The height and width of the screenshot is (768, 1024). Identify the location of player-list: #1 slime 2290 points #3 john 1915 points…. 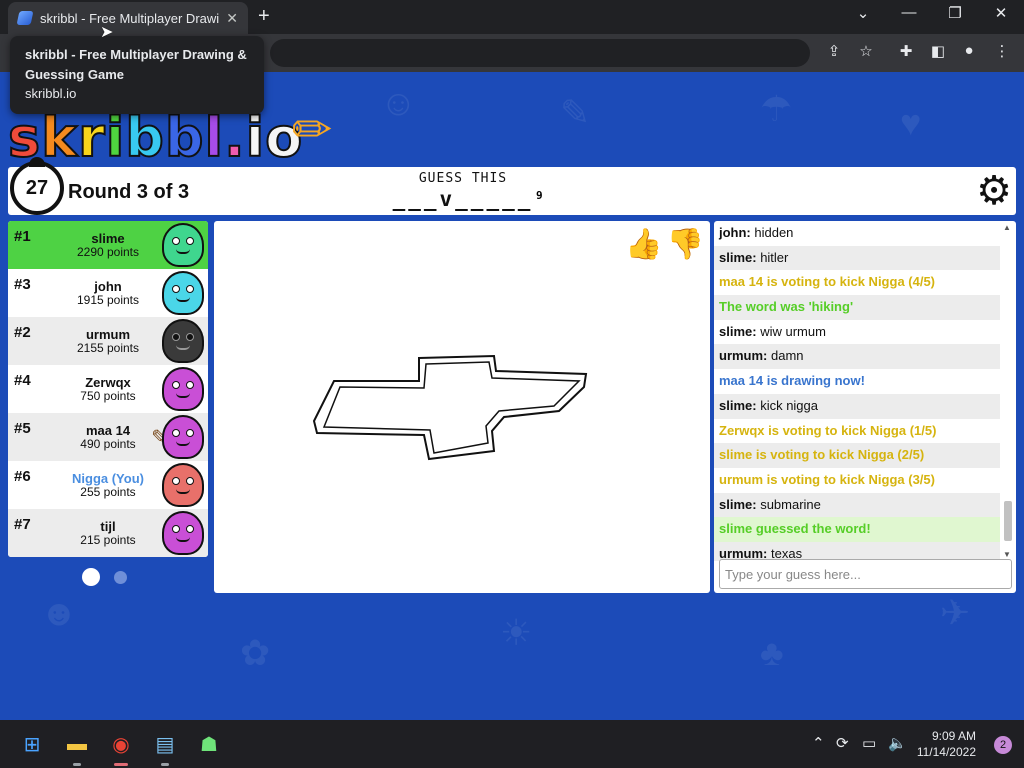
(108, 389).